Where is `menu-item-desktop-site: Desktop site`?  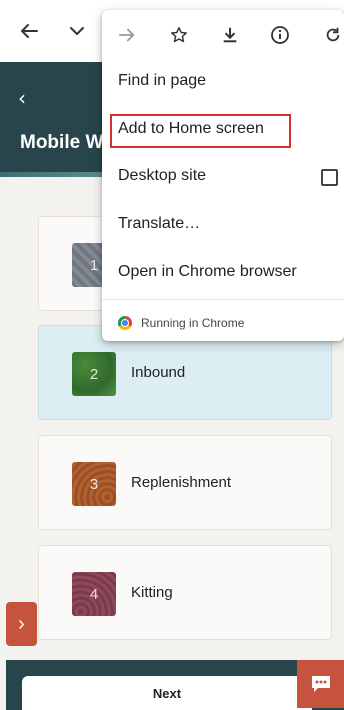
menu-item-desktop-site: Desktop site is located at coordinates (223, 177).